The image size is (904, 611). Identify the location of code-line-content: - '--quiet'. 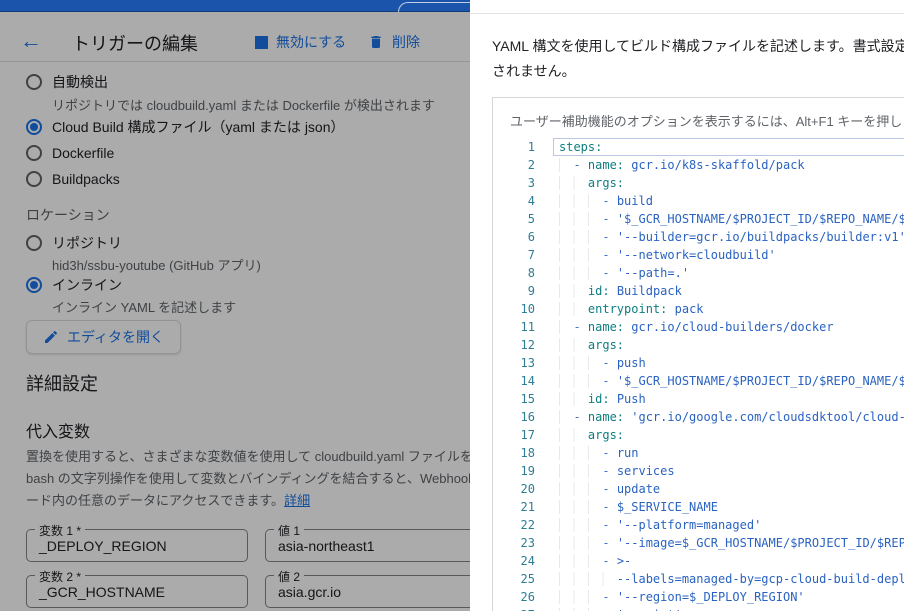
(728, 608).